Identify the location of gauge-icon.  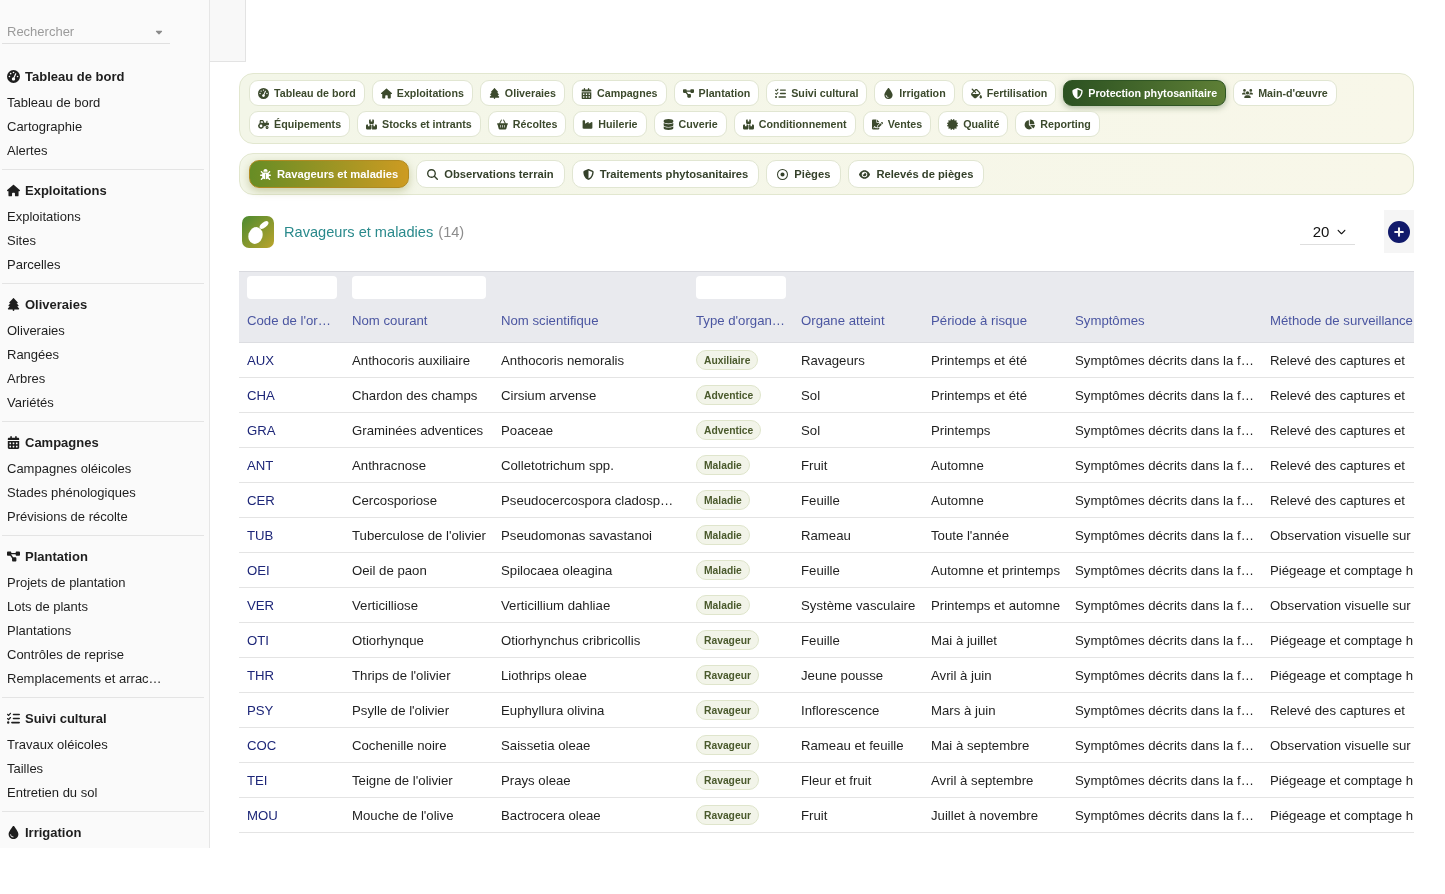
(263, 93).